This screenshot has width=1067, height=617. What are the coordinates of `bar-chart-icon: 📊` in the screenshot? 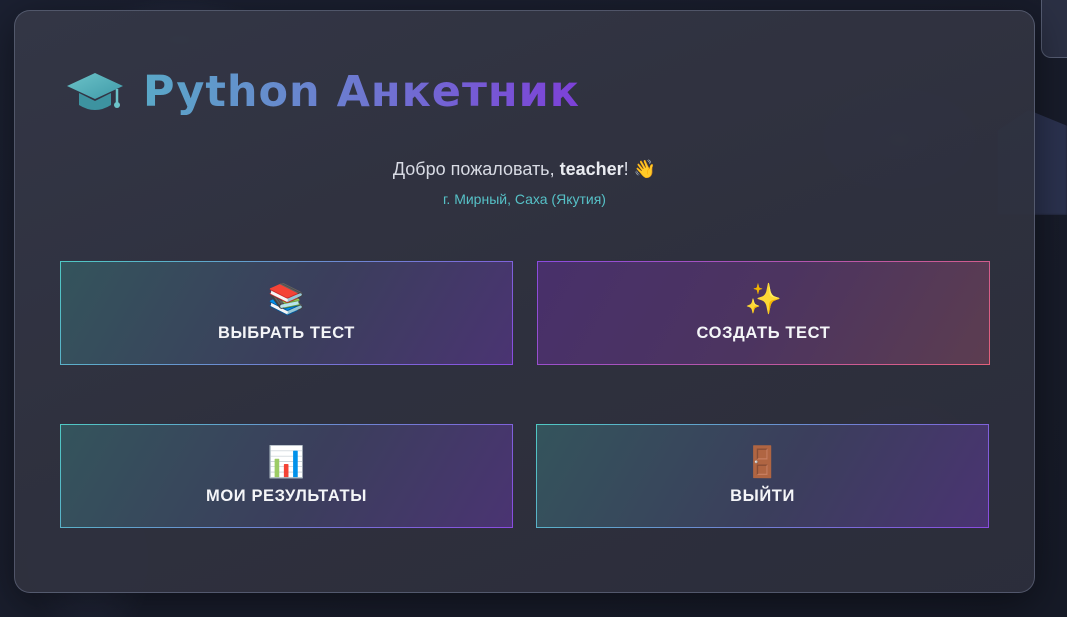 It's located at (286, 462).